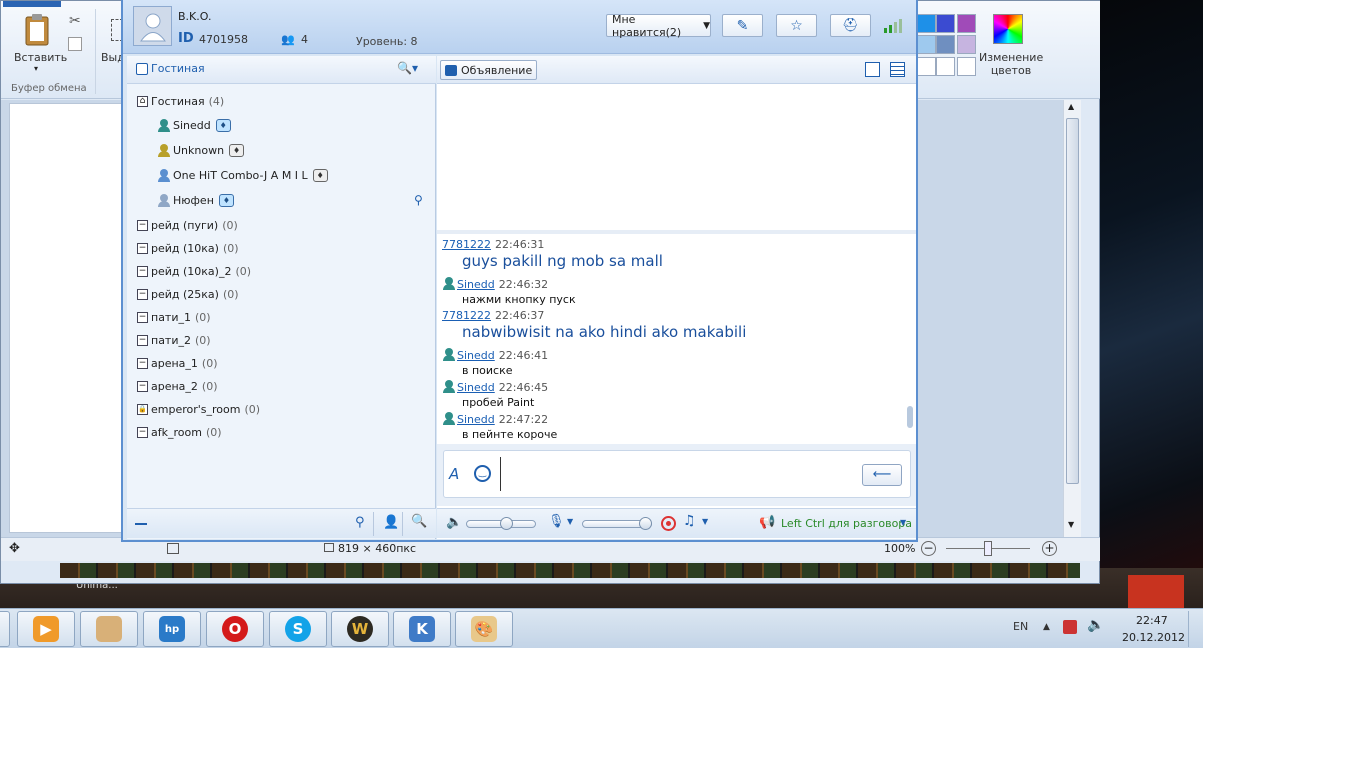 Image resolution: width=1366 pixels, height=768 pixels. Describe the element at coordinates (1008, 29) in the screenshot. I see `edit-colors-icon` at that location.